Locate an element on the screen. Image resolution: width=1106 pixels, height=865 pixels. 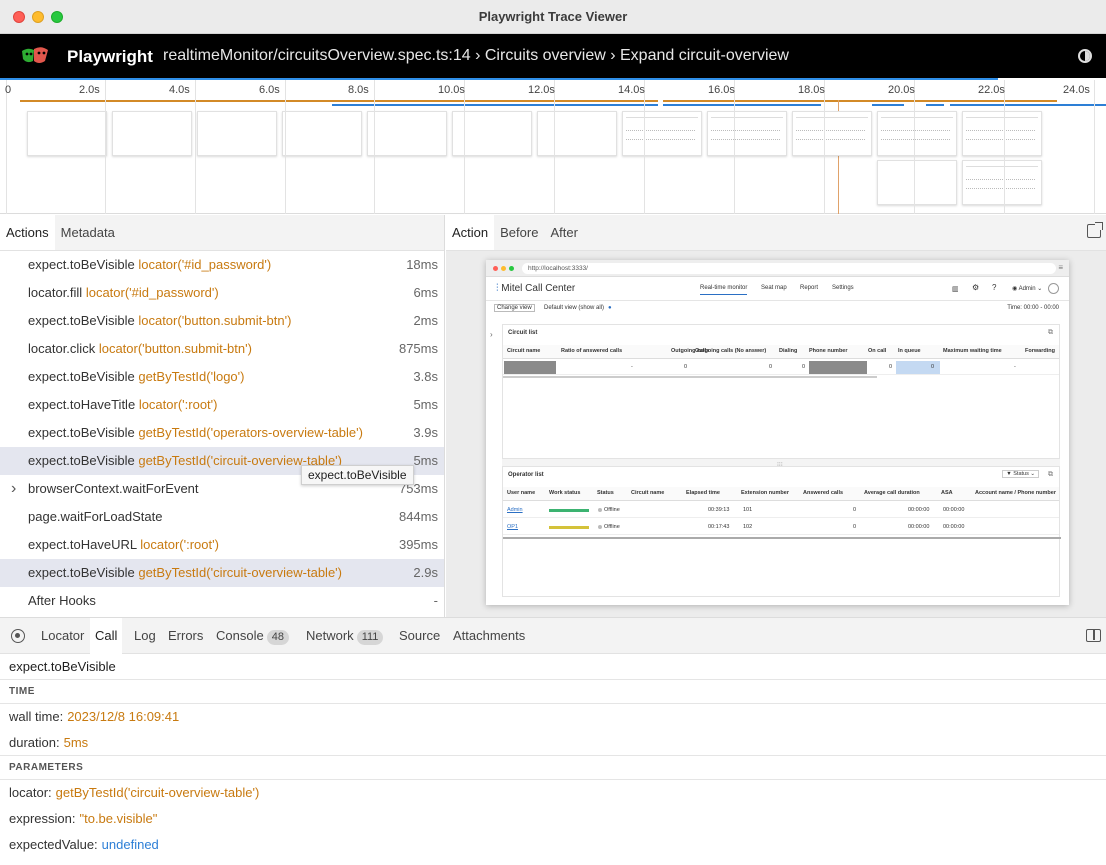
tab-network: Network 111 is located at coordinates (345, 636).